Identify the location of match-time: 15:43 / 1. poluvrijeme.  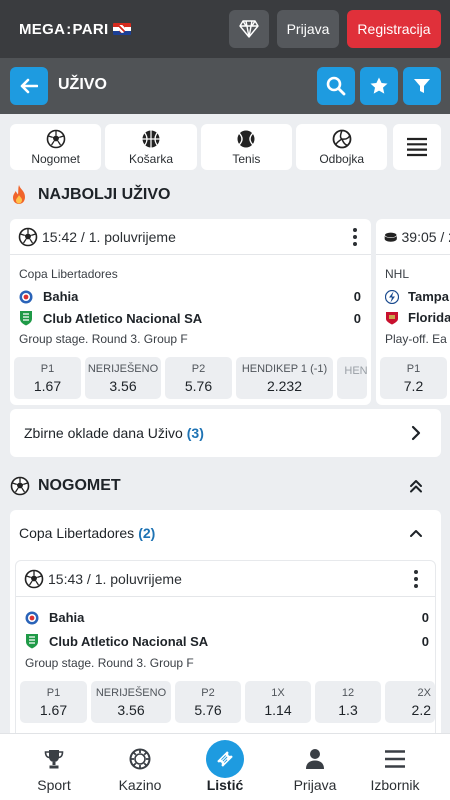
(115, 578).